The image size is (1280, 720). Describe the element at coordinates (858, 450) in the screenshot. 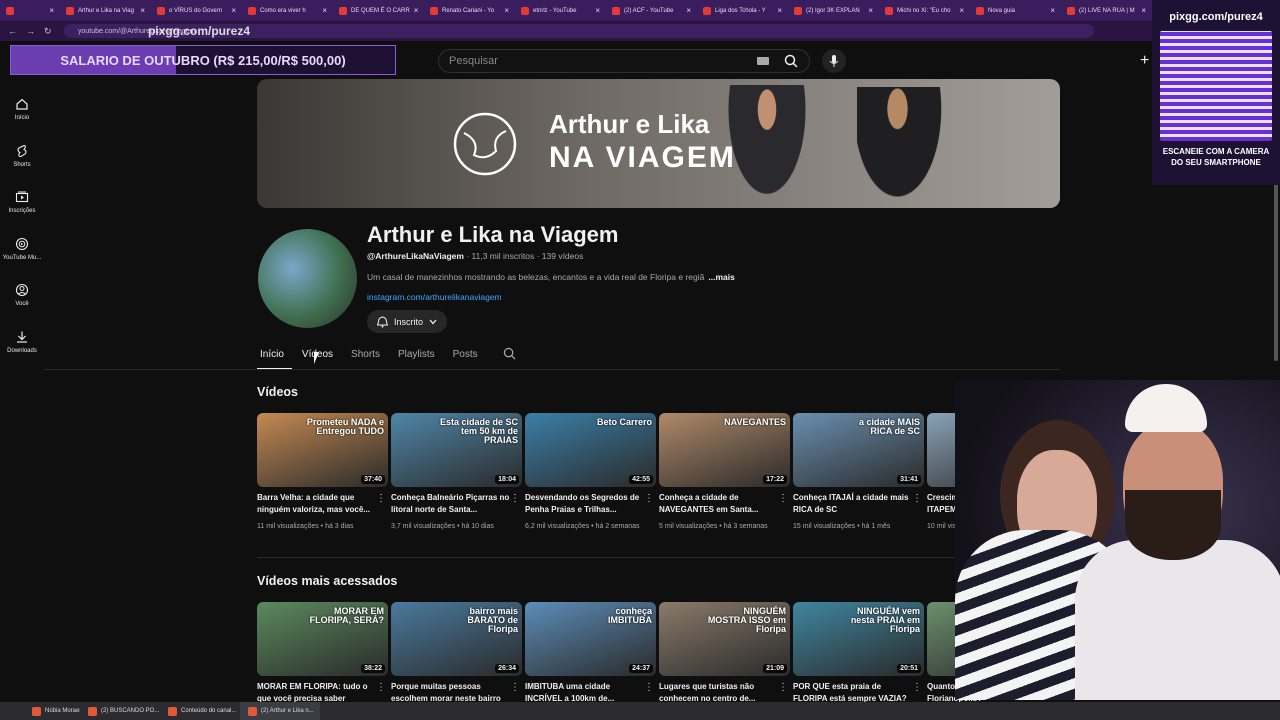

I see `video-thumbnail: a cidade MAIS RICA de SC 31:41` at that location.